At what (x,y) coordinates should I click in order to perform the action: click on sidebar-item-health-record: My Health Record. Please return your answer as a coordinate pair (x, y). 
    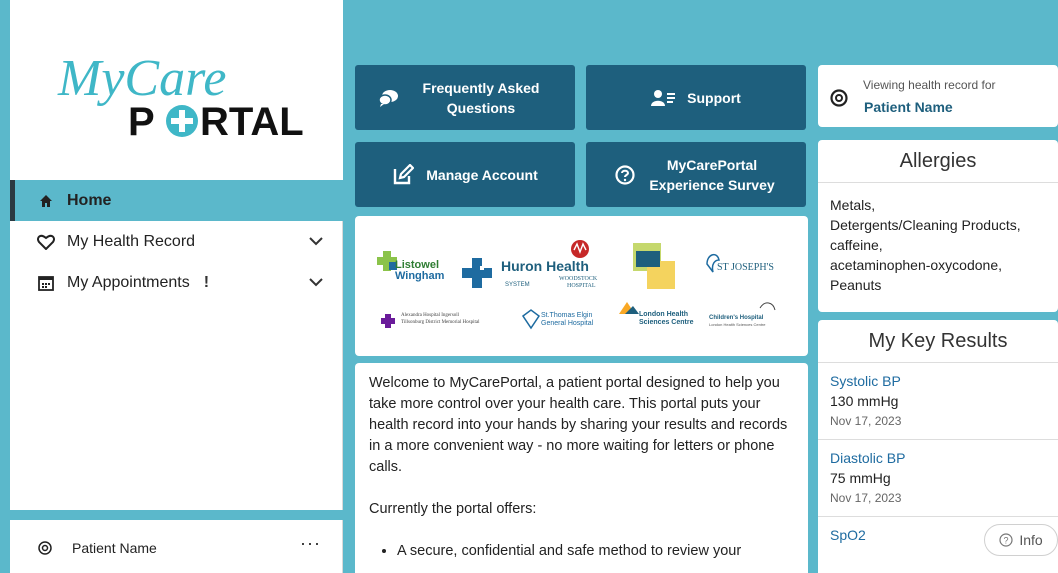
    Looking at the image, I should click on (176, 241).